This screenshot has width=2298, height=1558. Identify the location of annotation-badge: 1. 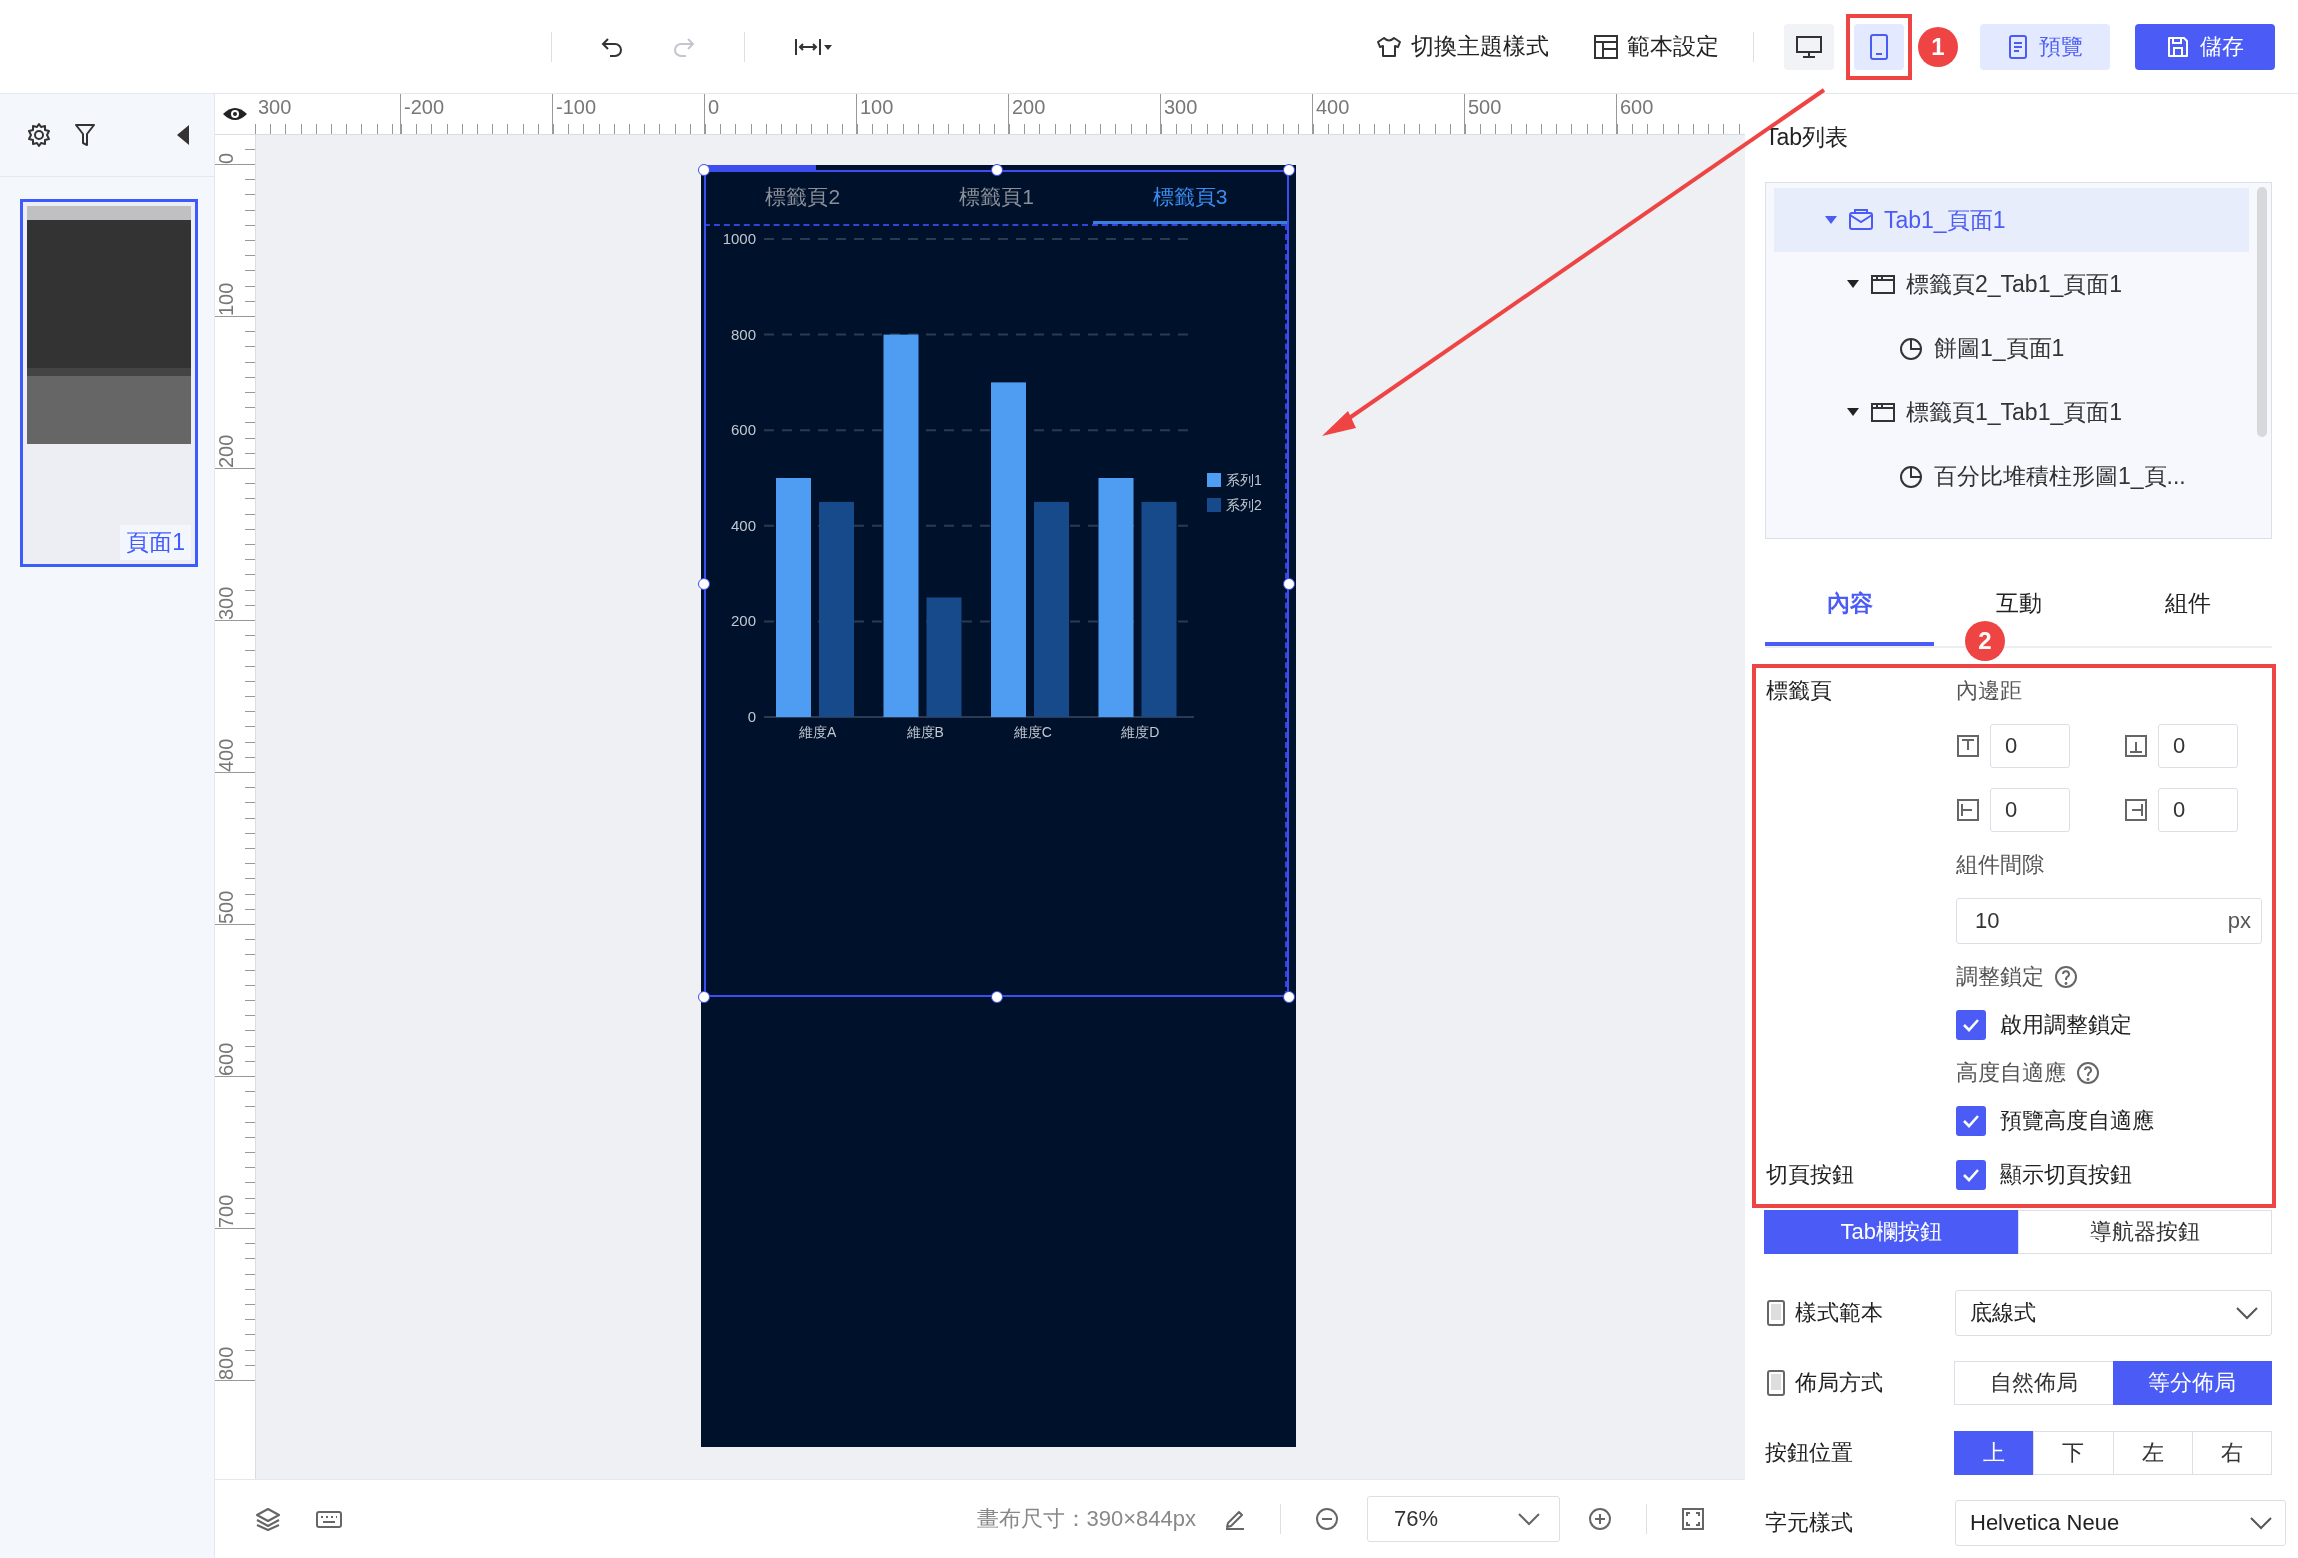
(1938, 46).